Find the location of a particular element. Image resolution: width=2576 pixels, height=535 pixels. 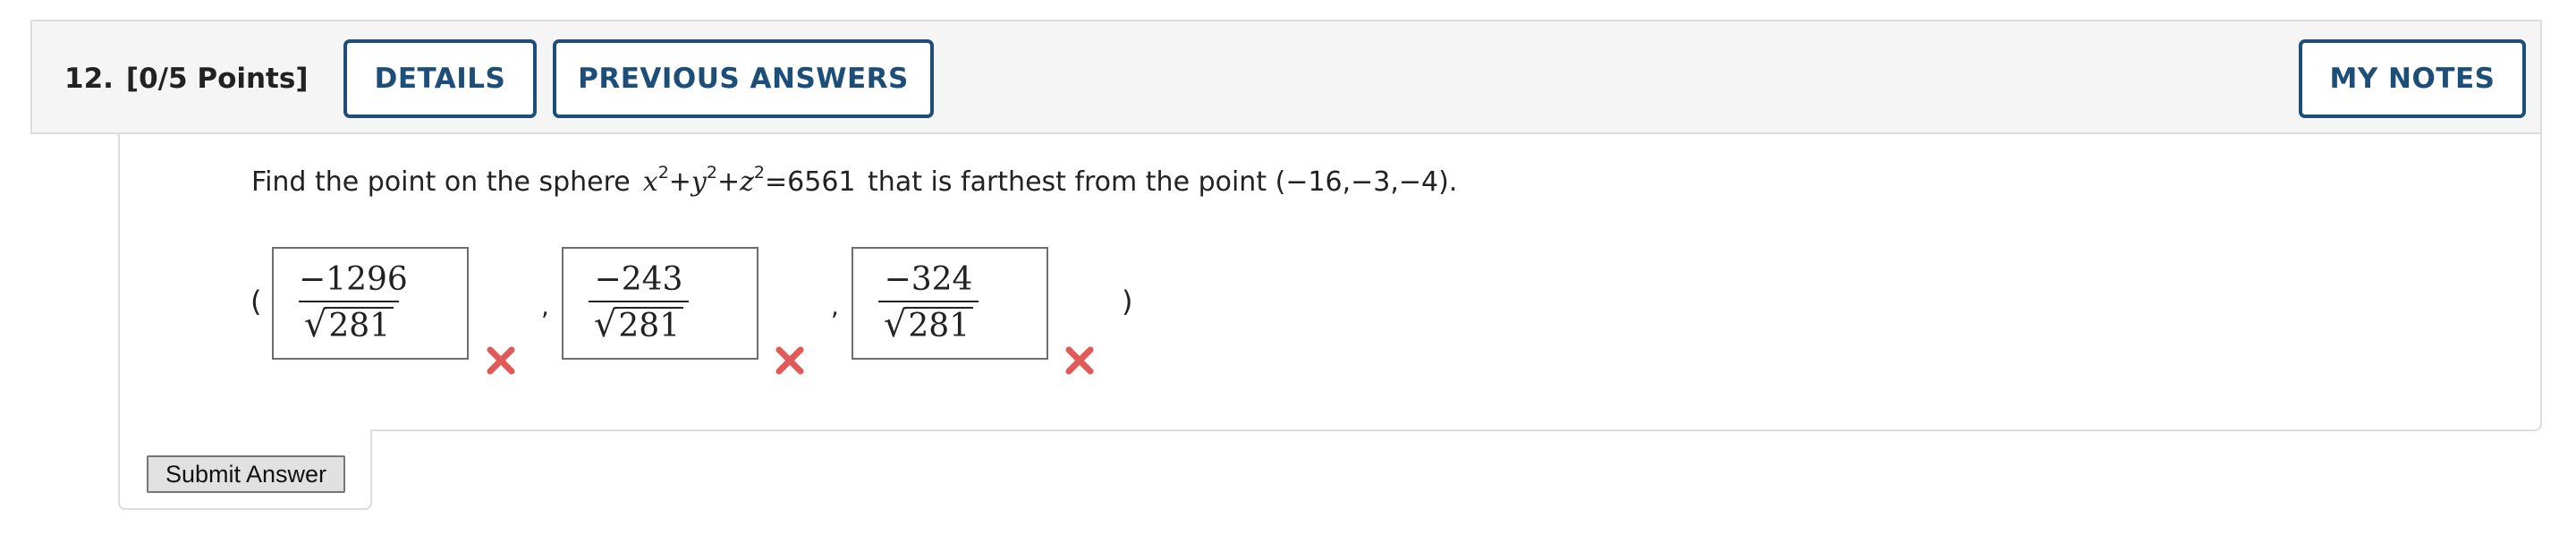

answer-z-denominator-row: √281 is located at coordinates (928, 324).